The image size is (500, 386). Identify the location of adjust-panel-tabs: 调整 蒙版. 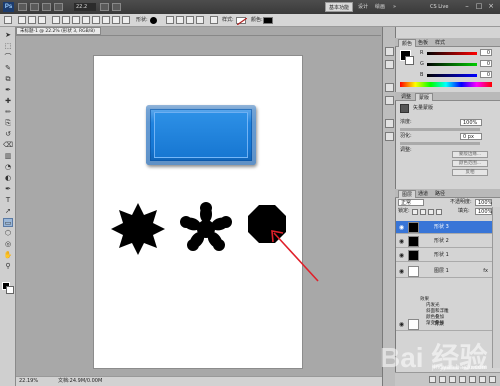
(447, 96).